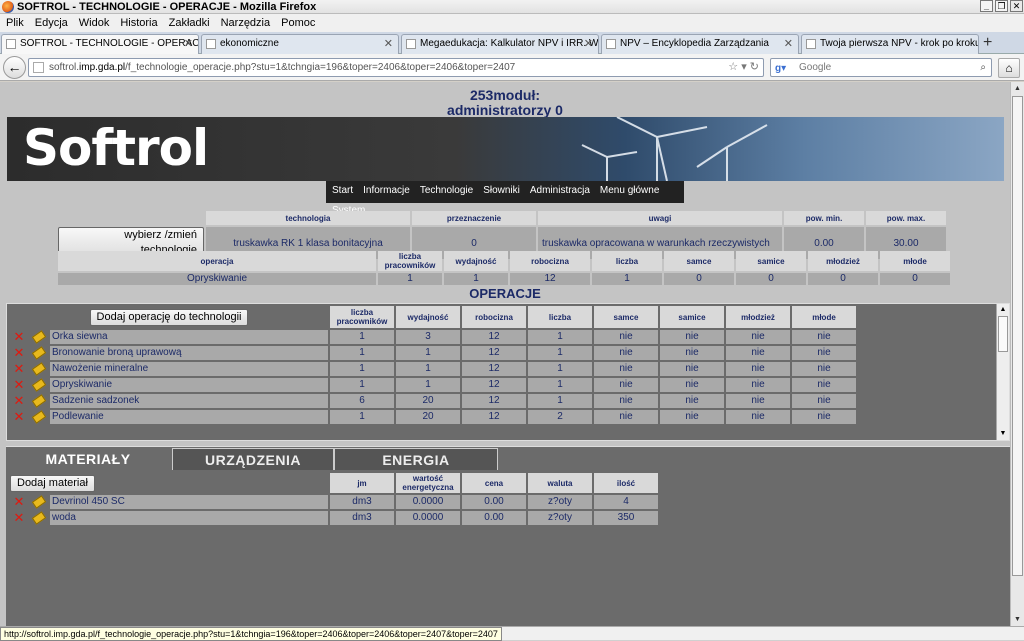 The height and width of the screenshot is (641, 1024). I want to click on add-material-button: Dodaj materiał, so click(52, 483).